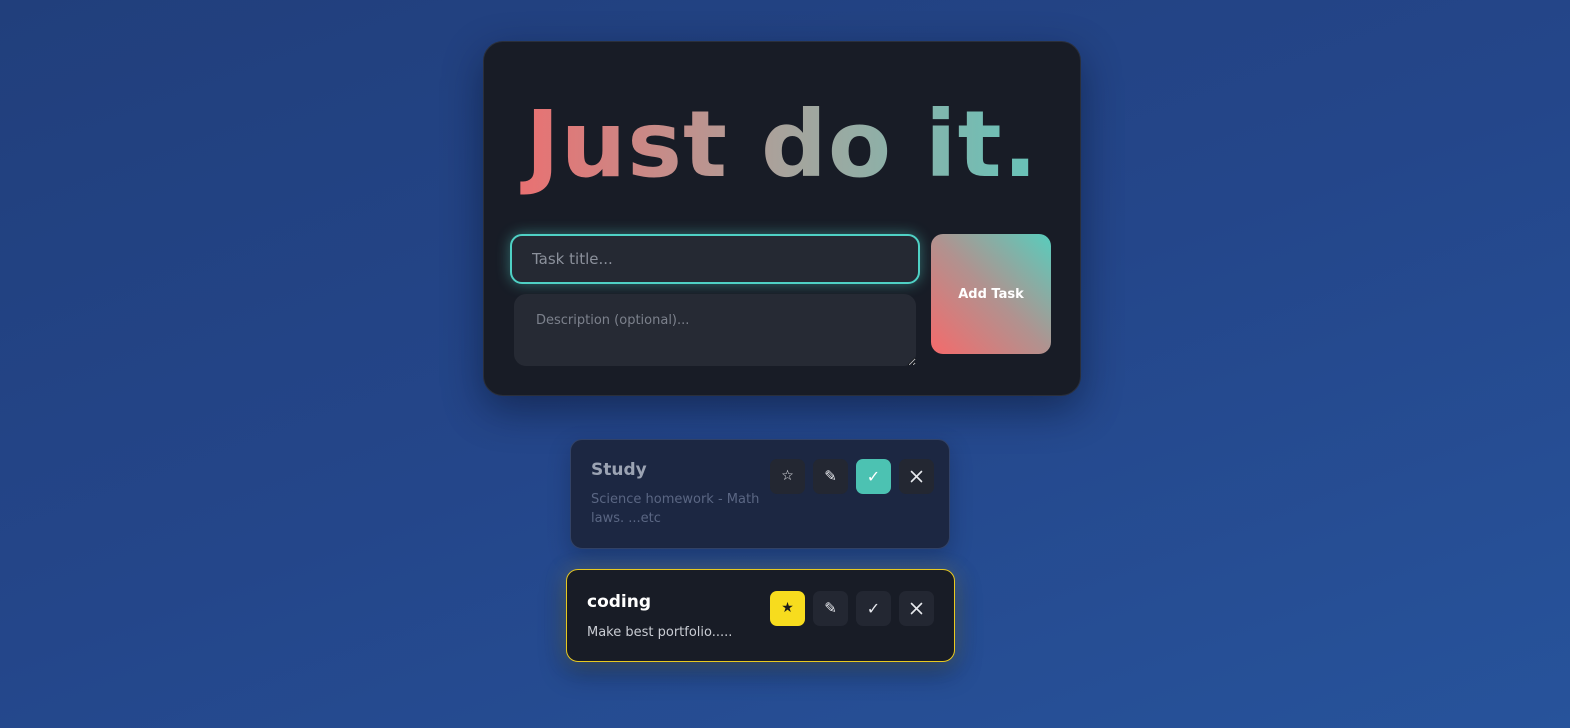  I want to click on star-toggle-button: ☆, so click(787, 476).